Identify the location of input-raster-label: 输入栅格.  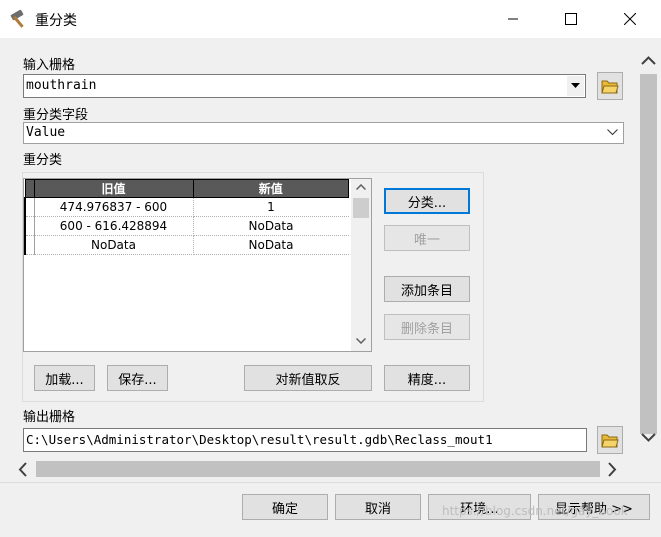
(49, 65).